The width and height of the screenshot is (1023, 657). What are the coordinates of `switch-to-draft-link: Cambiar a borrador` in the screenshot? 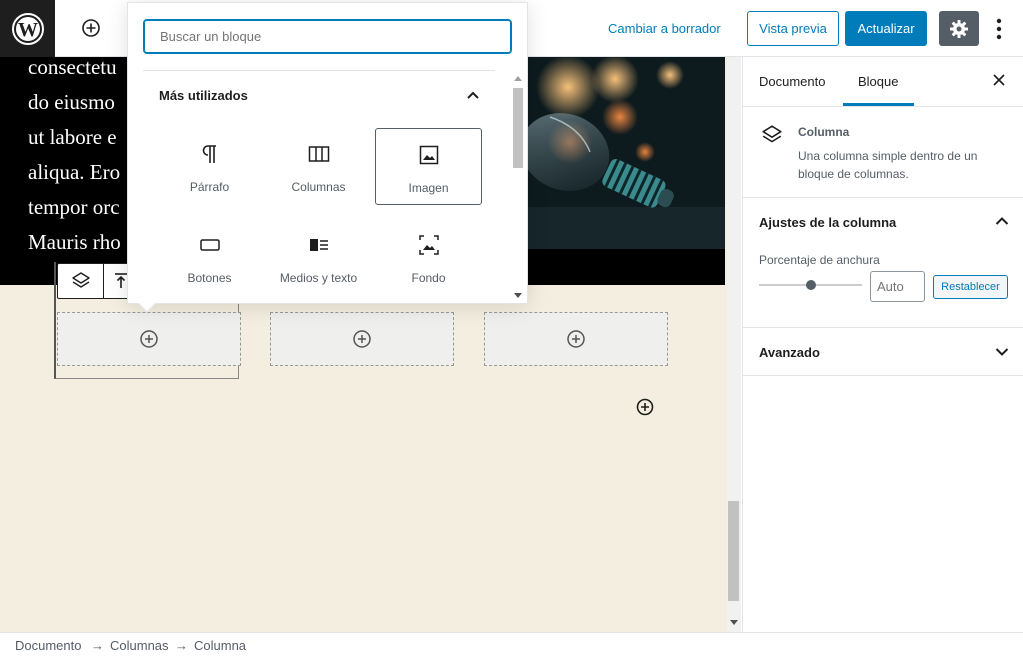 It's located at (664, 28).